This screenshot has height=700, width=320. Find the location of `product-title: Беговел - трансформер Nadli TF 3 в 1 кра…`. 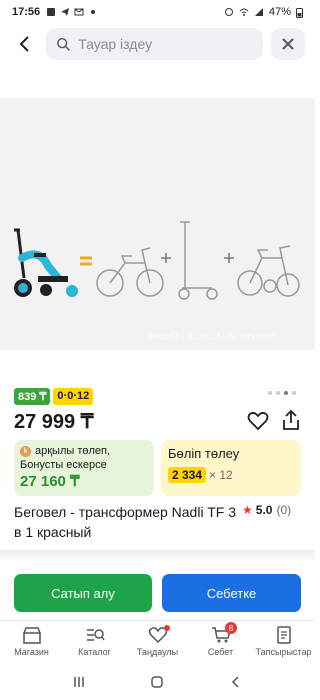

product-title: Беговел - трансформер Nadli TF 3 в 1 кра… is located at coordinates (125, 522).